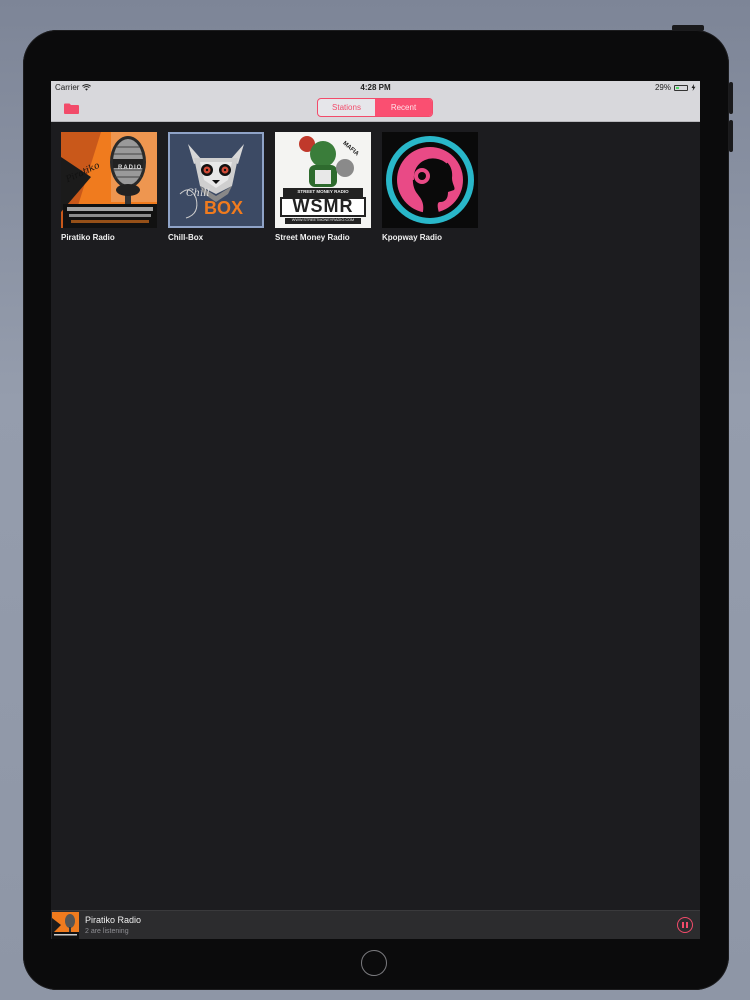 This screenshot has width=750, height=1000. I want to click on street-money-logo-wsmr: WSMR, so click(323, 206).